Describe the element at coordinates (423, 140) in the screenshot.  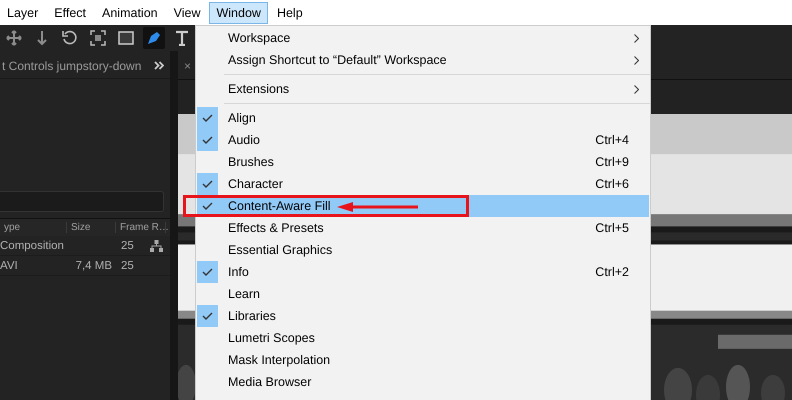
I see `menu-entry: Audio Ctrl+4` at that location.